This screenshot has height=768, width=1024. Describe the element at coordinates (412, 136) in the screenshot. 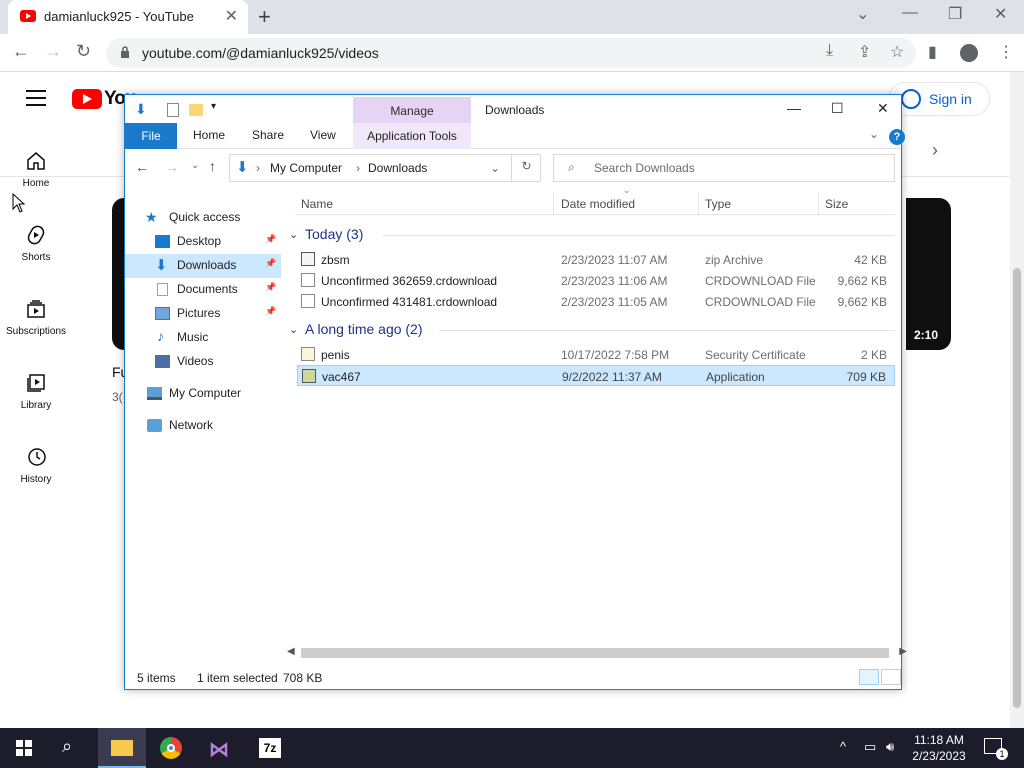

I see `tab-application-tools: Application Tools` at that location.